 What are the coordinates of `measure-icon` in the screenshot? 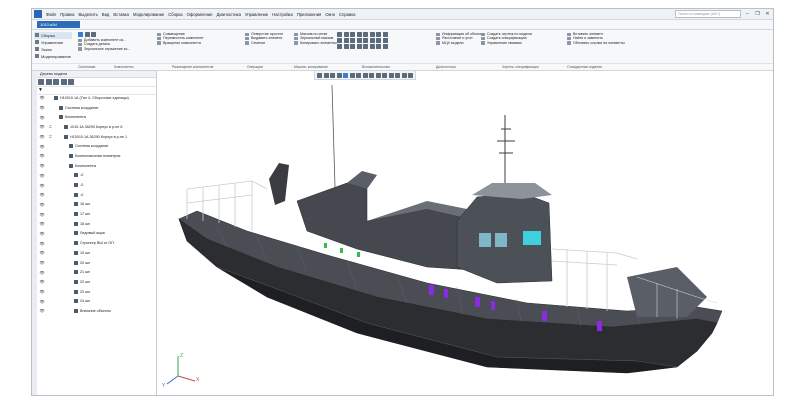 It's located at (365, 46).